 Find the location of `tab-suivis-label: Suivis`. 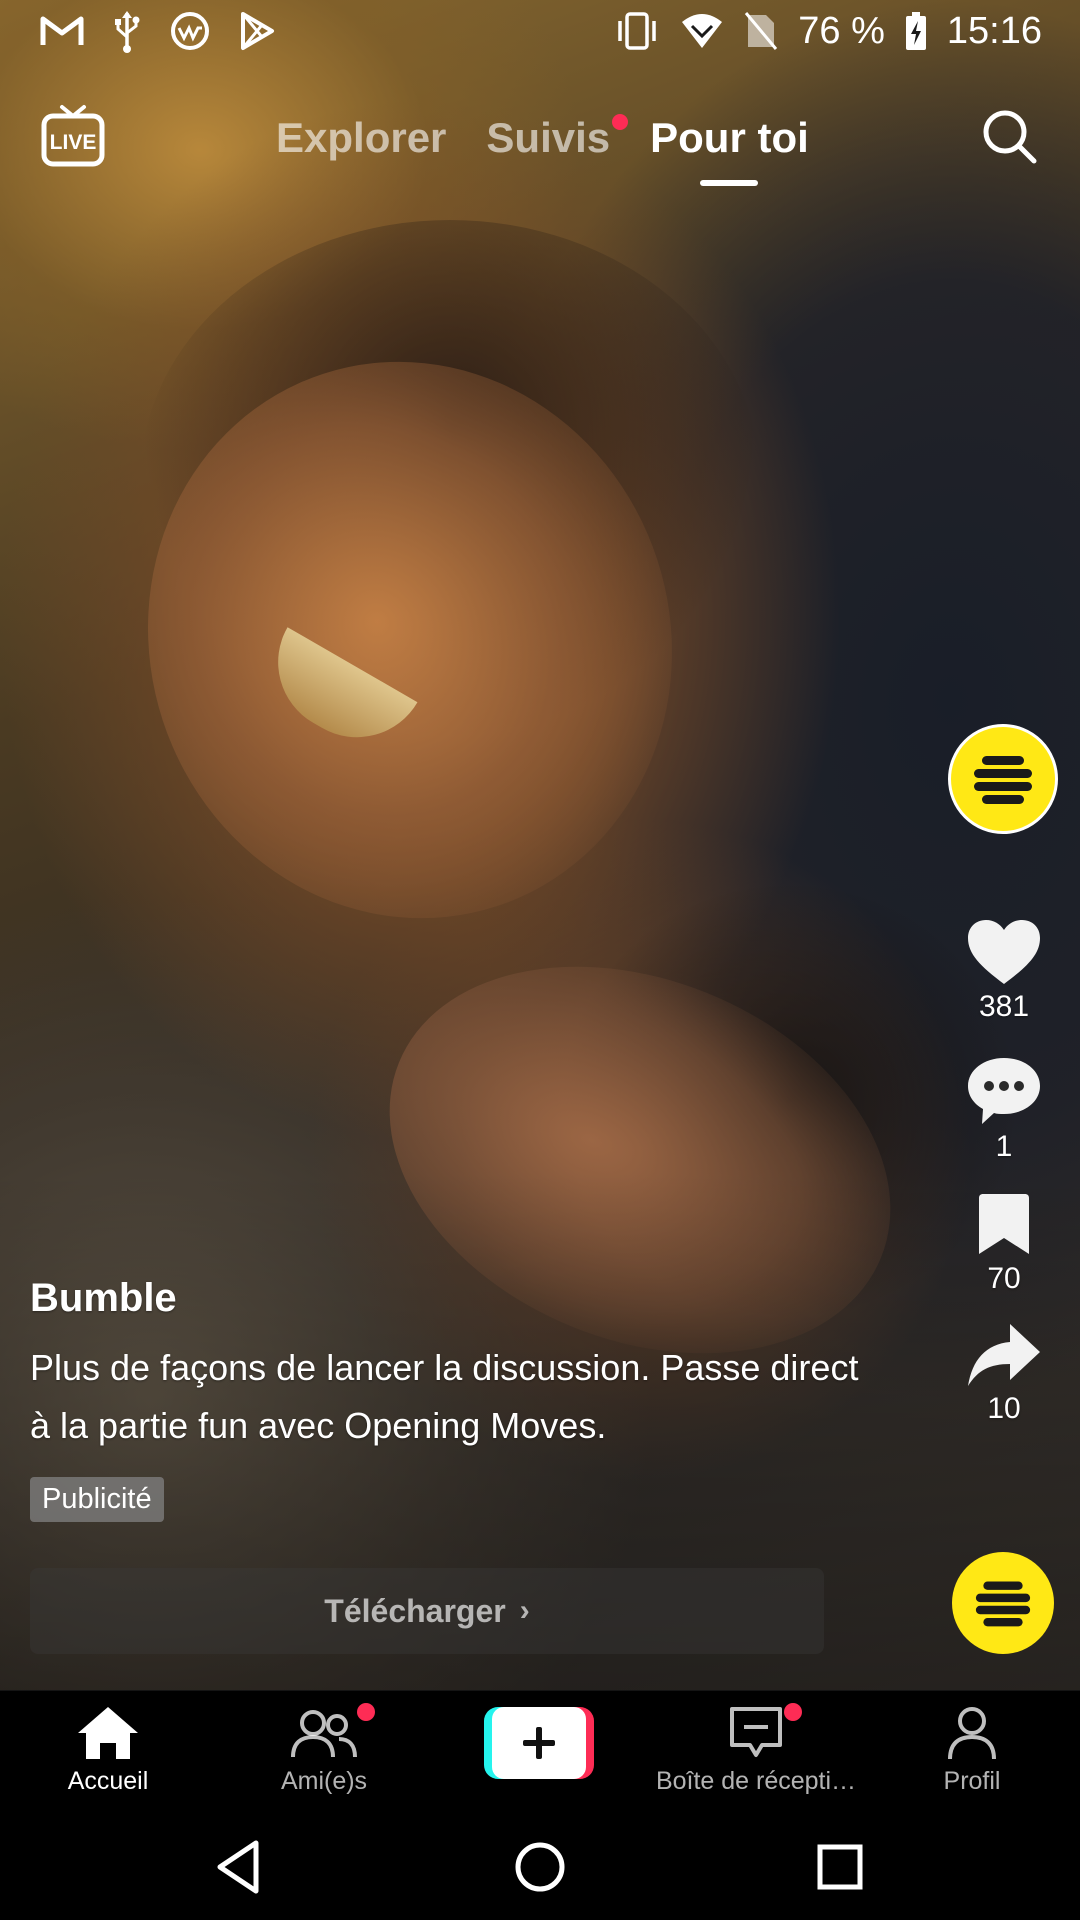

tab-suivis-label: Suivis is located at coordinates (548, 137).